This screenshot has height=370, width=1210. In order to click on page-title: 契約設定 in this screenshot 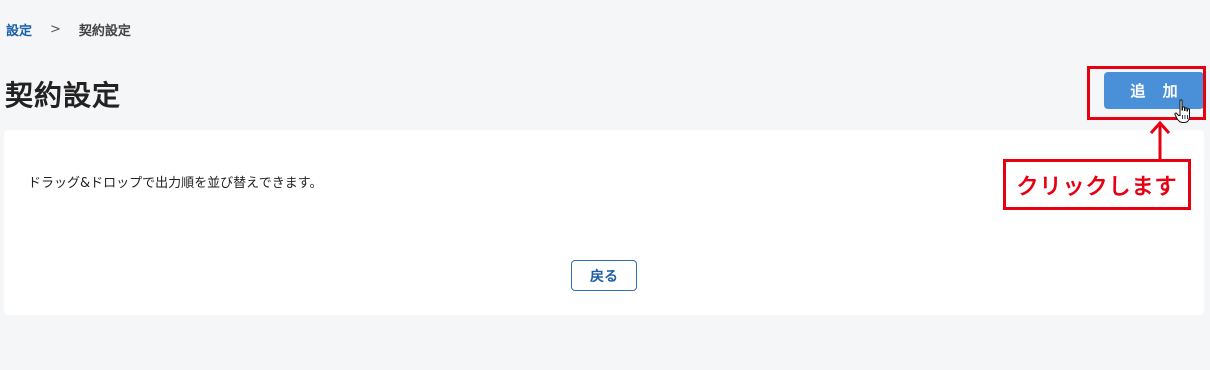, I will do `click(63, 95)`.